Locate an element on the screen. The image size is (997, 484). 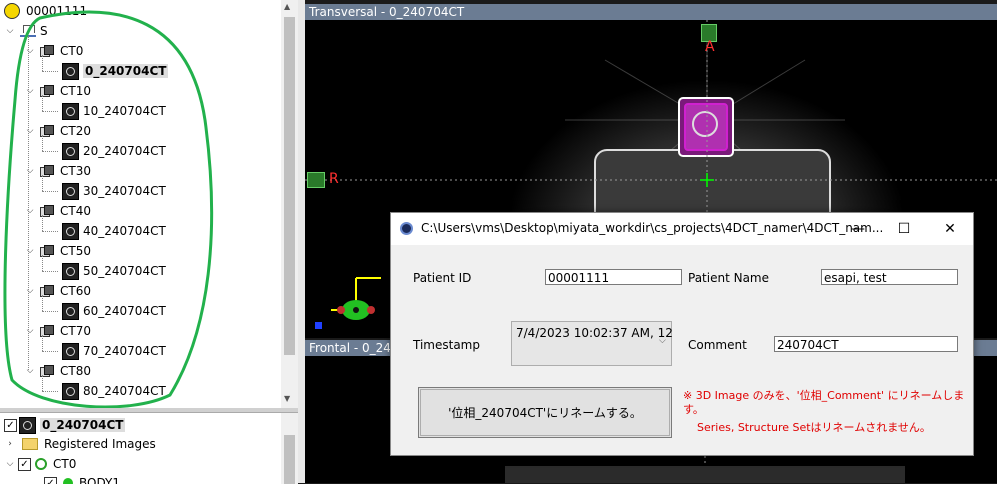
rename-button: '位相_240704CT'にリネームする。 is located at coordinates (545, 412).